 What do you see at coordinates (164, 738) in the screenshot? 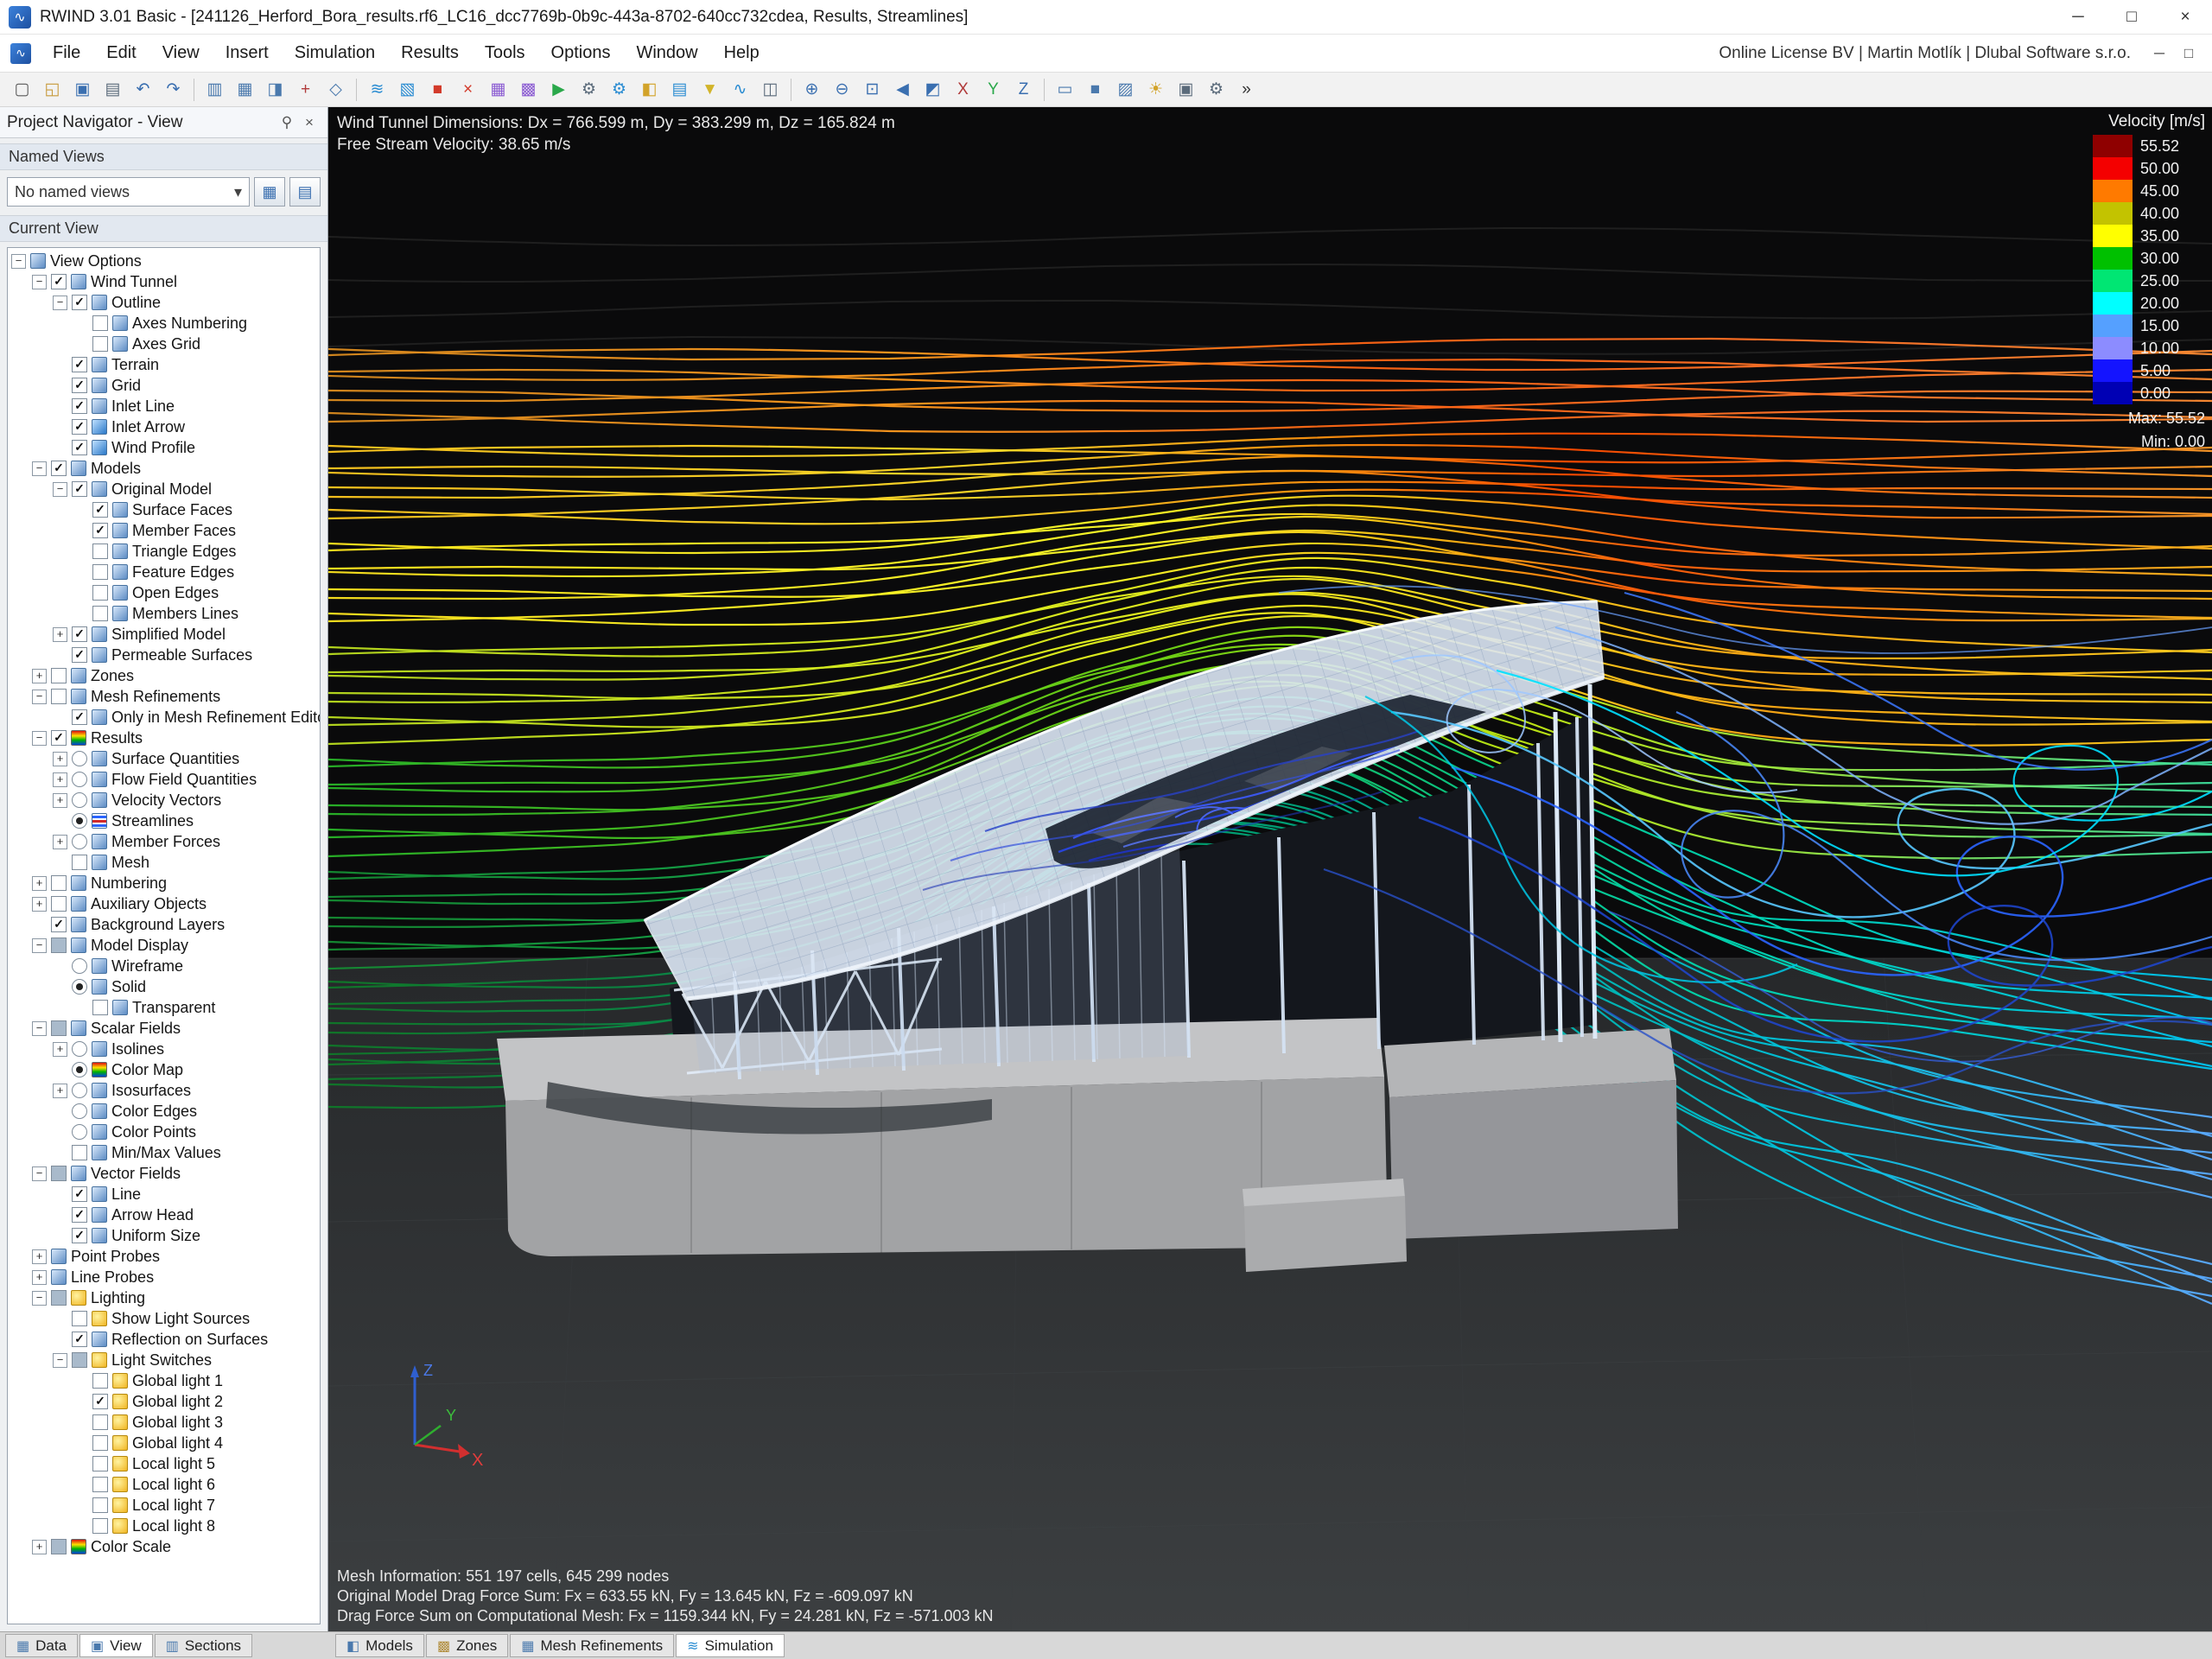
I see `tree-item: − ✓ Results` at bounding box center [164, 738].